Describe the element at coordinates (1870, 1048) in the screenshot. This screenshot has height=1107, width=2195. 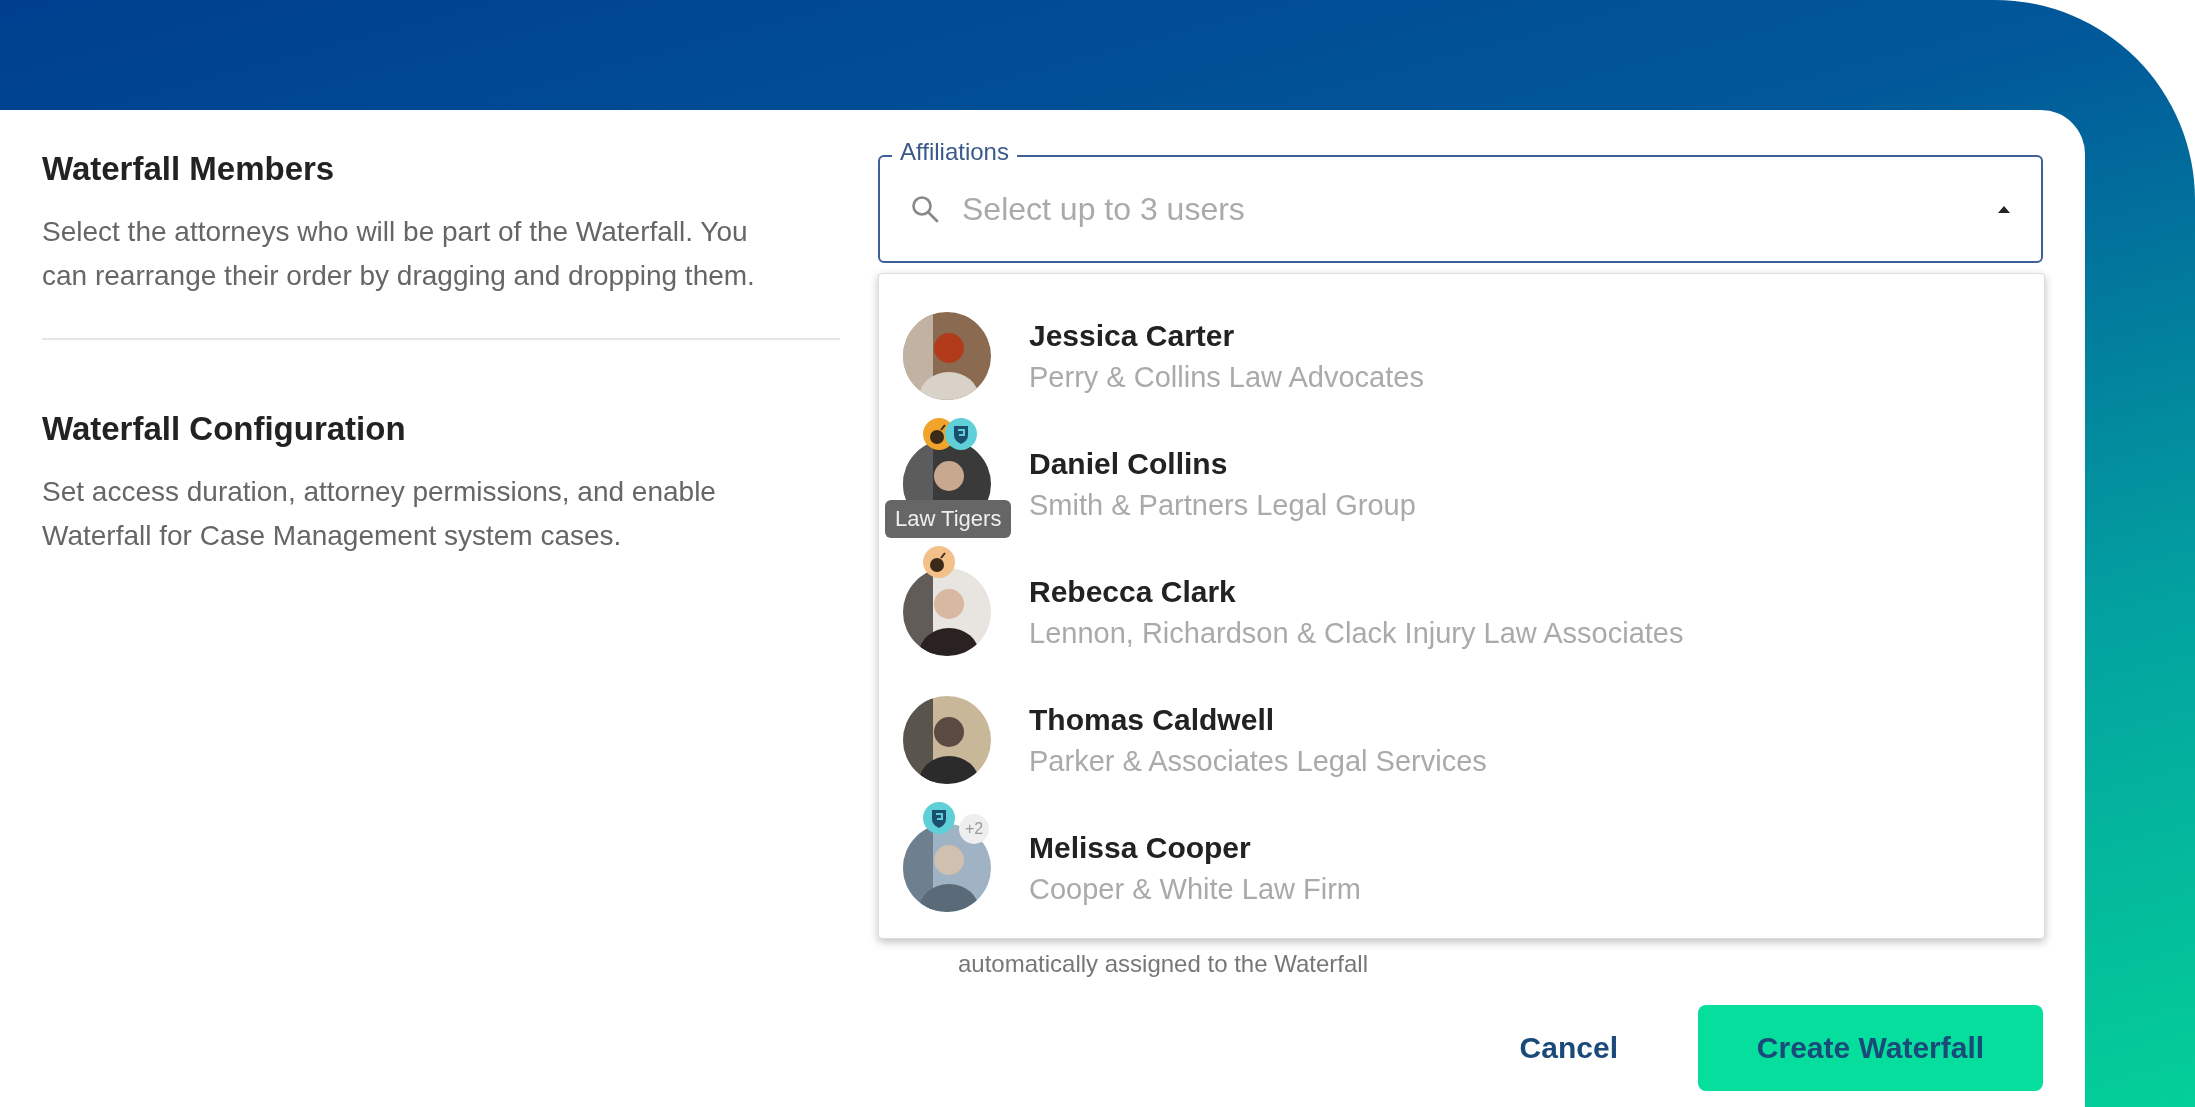
I see `create-button: Create Waterfall` at that location.